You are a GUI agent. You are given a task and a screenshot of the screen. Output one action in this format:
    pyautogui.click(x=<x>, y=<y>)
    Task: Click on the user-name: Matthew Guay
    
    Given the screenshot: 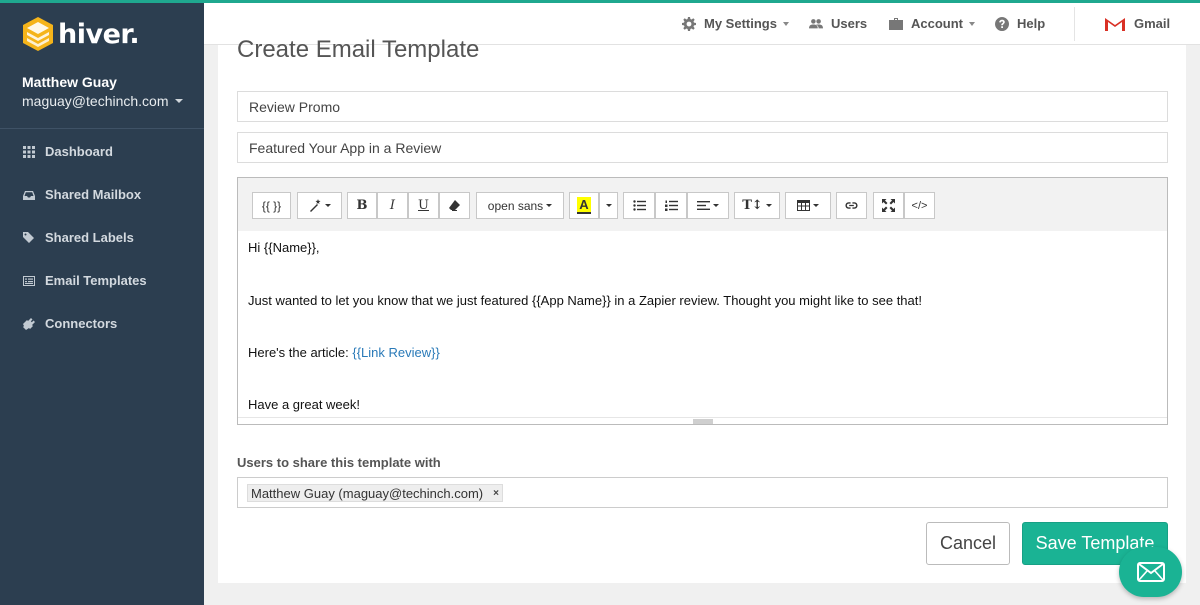 What is the action you would take?
    pyautogui.click(x=69, y=82)
    